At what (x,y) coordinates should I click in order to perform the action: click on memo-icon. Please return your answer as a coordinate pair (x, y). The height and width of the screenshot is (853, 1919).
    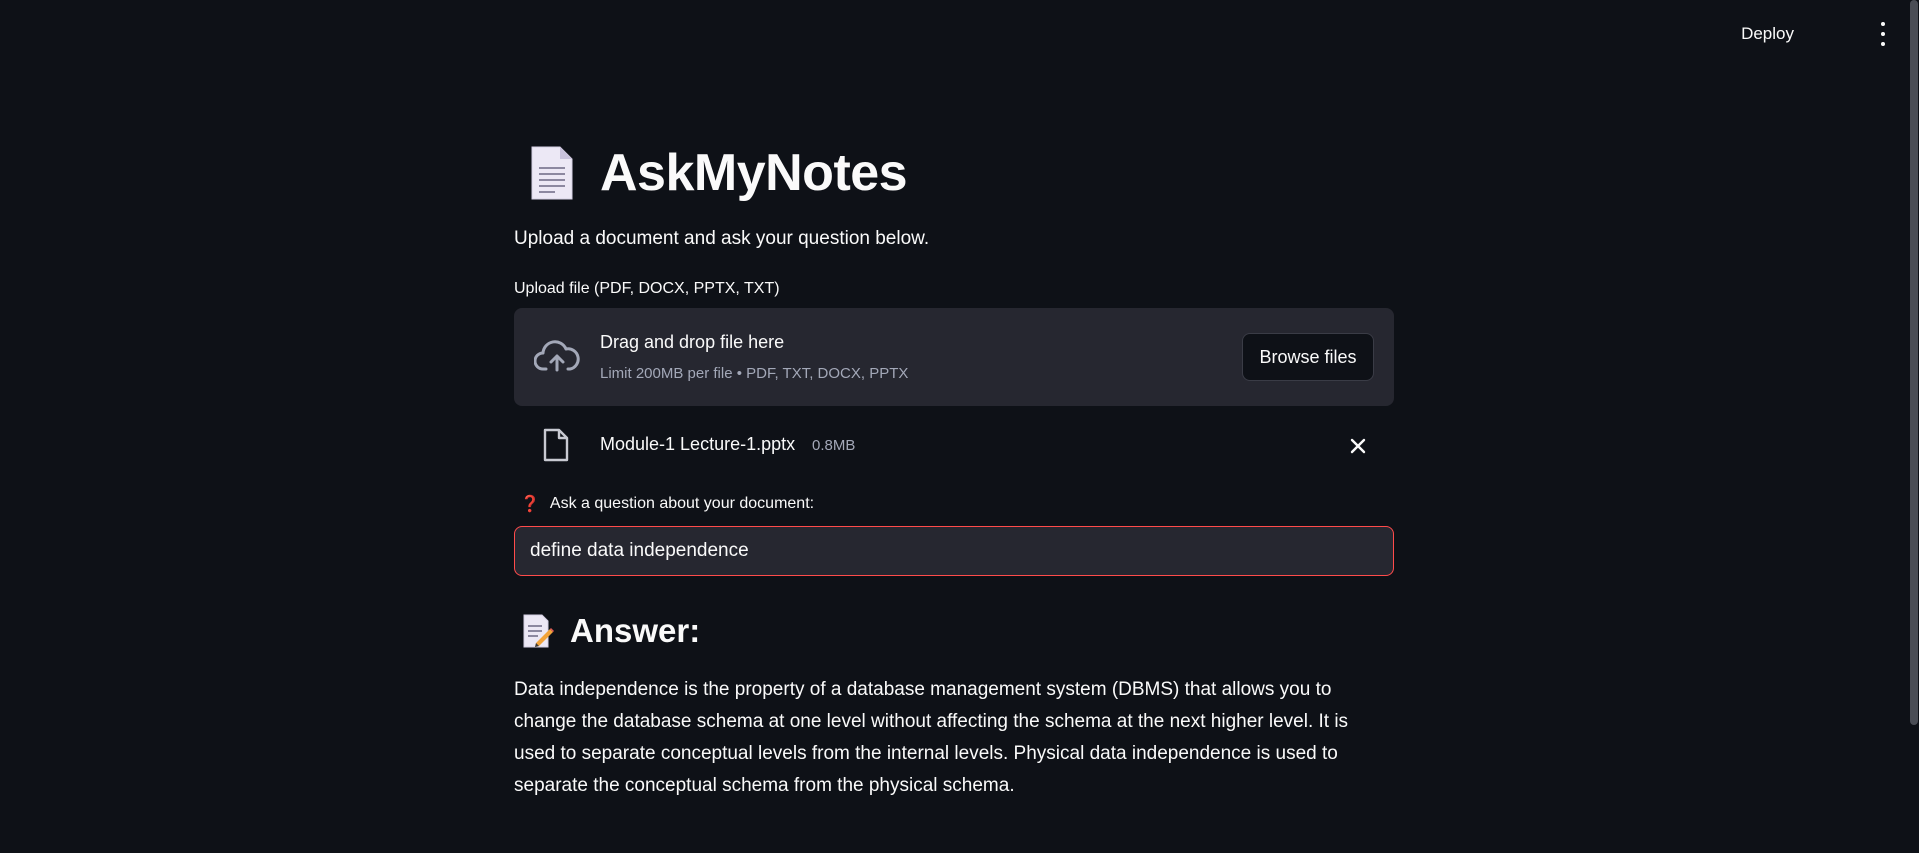
    Looking at the image, I should click on (538, 631).